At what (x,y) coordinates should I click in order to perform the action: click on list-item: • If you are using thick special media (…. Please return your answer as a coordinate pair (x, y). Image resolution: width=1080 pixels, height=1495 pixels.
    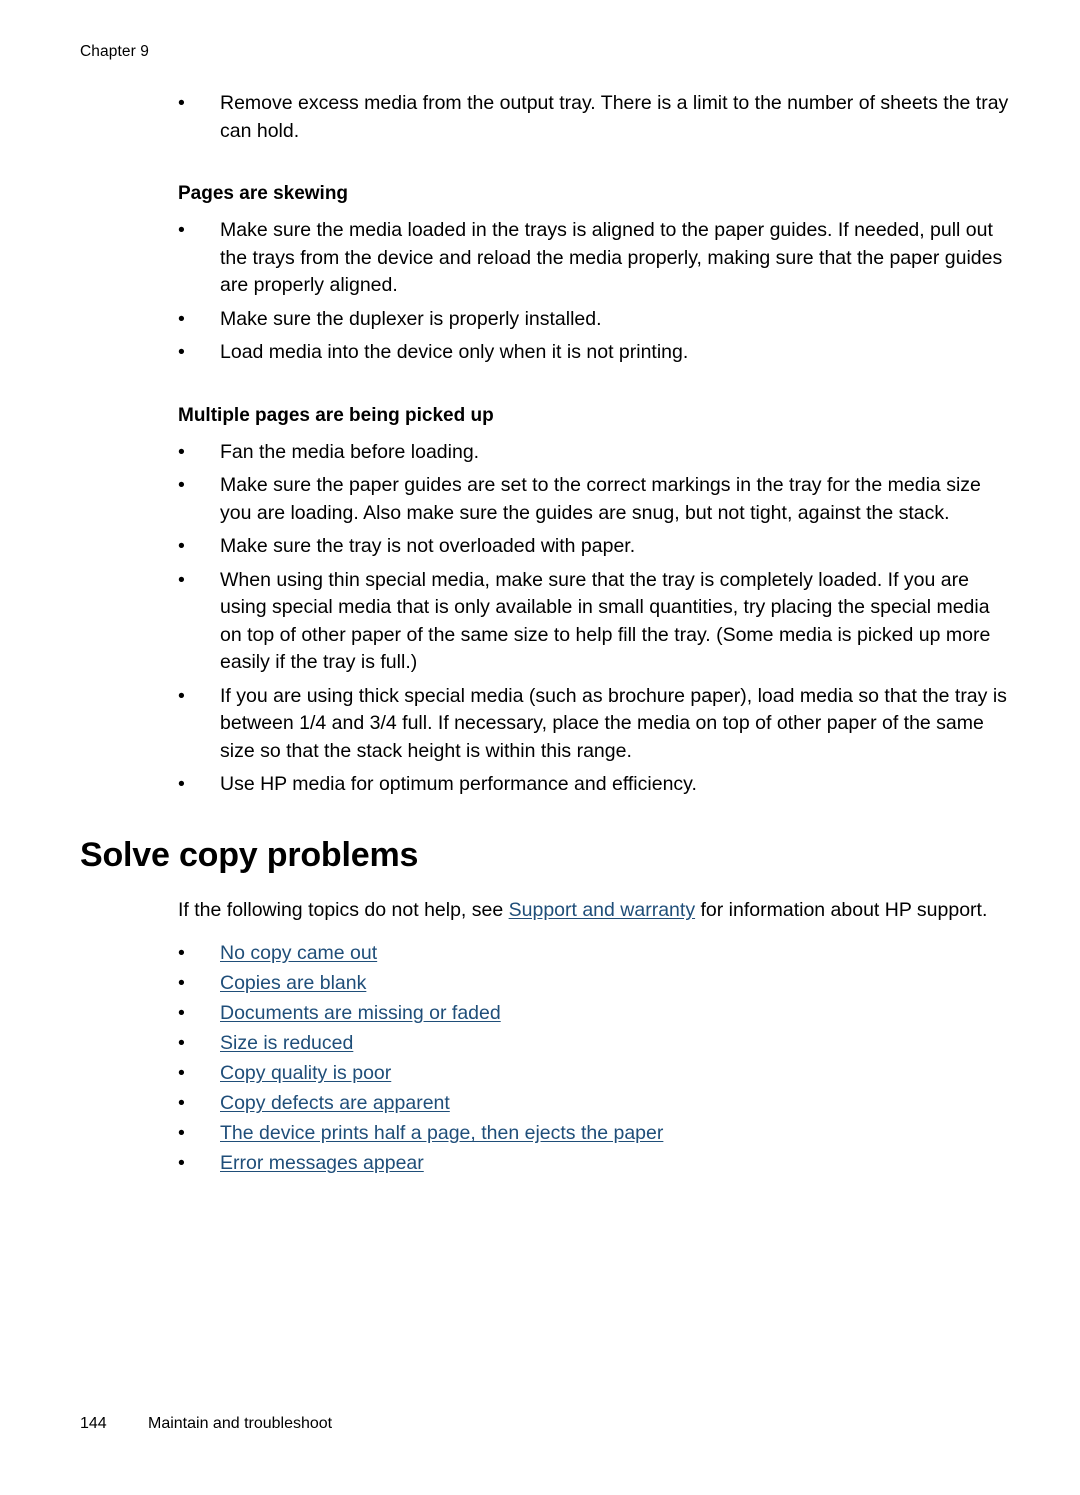
    Looking at the image, I should click on (594, 724).